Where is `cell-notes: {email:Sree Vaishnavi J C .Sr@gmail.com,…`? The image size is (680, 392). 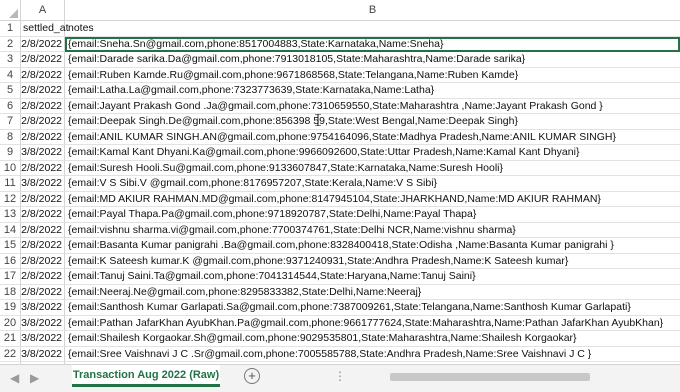
cell-notes: {email:Sree Vaishnavi J C .Sr@gmail.com,… is located at coordinates (372, 354).